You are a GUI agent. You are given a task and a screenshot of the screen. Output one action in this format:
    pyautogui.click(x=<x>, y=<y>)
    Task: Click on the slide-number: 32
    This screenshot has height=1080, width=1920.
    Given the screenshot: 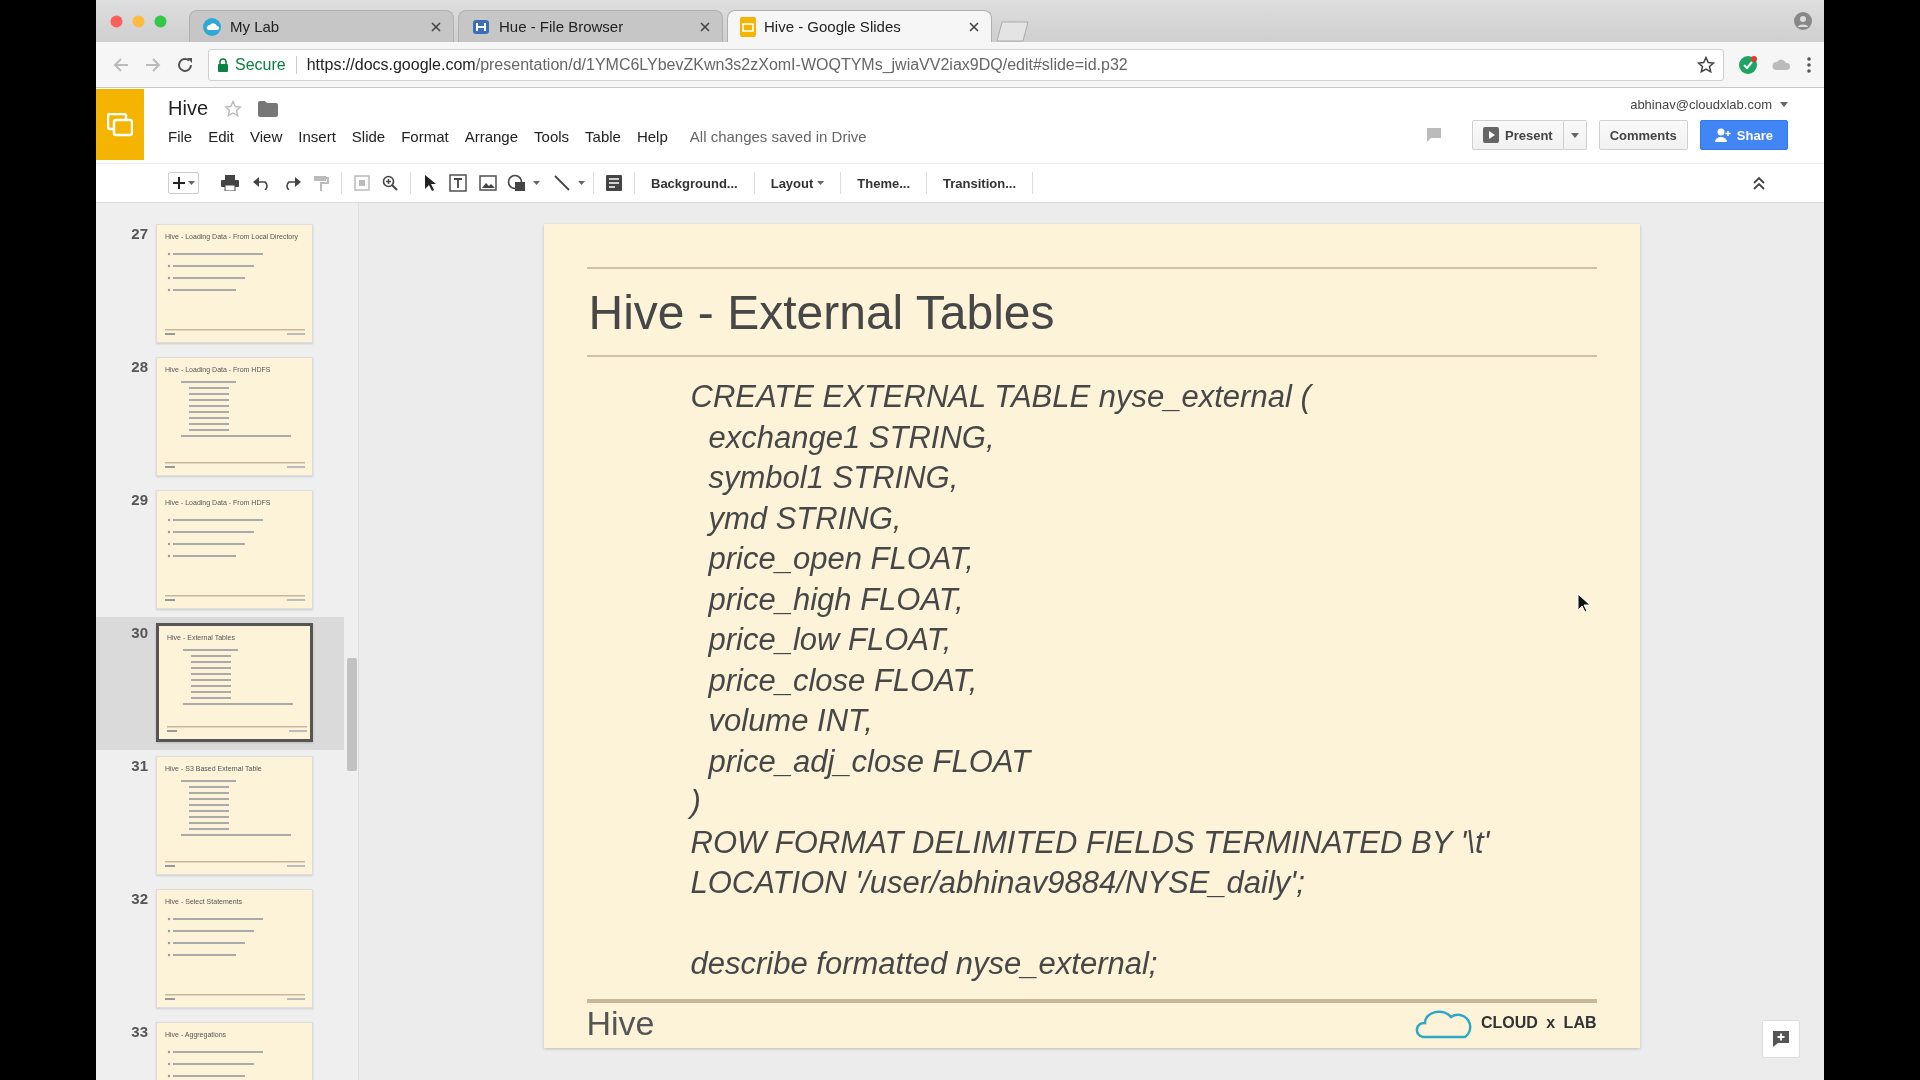 What is the action you would take?
    pyautogui.click(x=139, y=899)
    